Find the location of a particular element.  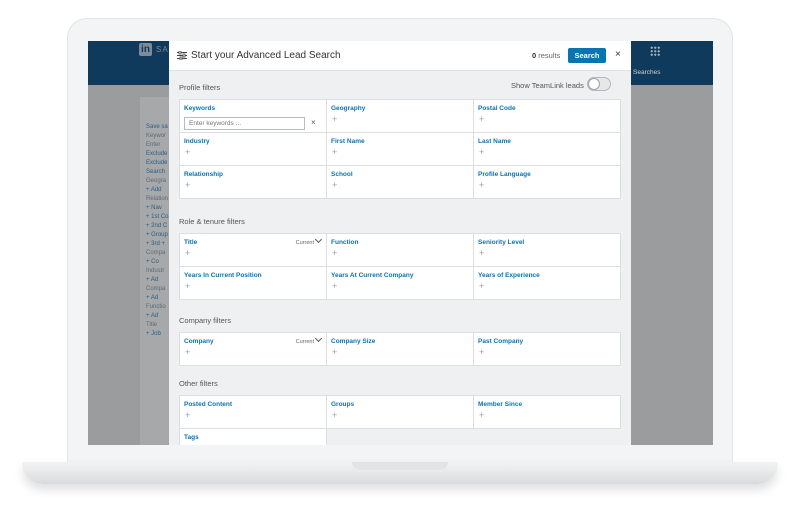

clear-keywords-icon: × is located at coordinates (313, 122).